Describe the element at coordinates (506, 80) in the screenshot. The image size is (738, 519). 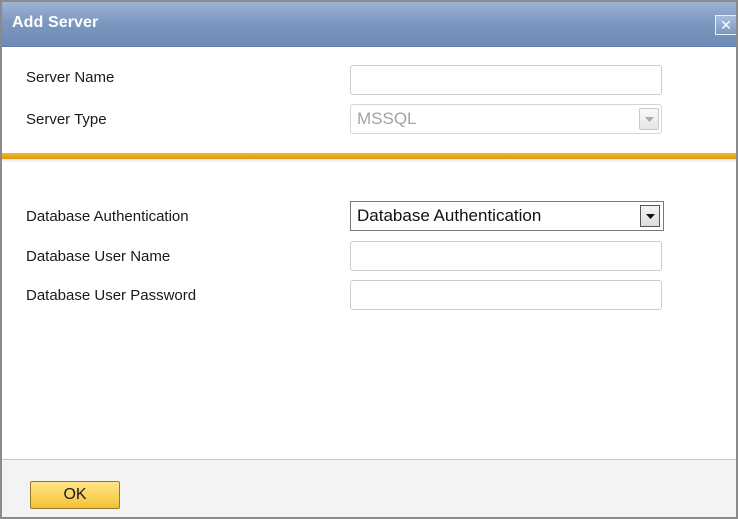
I see `server-name-input` at that location.